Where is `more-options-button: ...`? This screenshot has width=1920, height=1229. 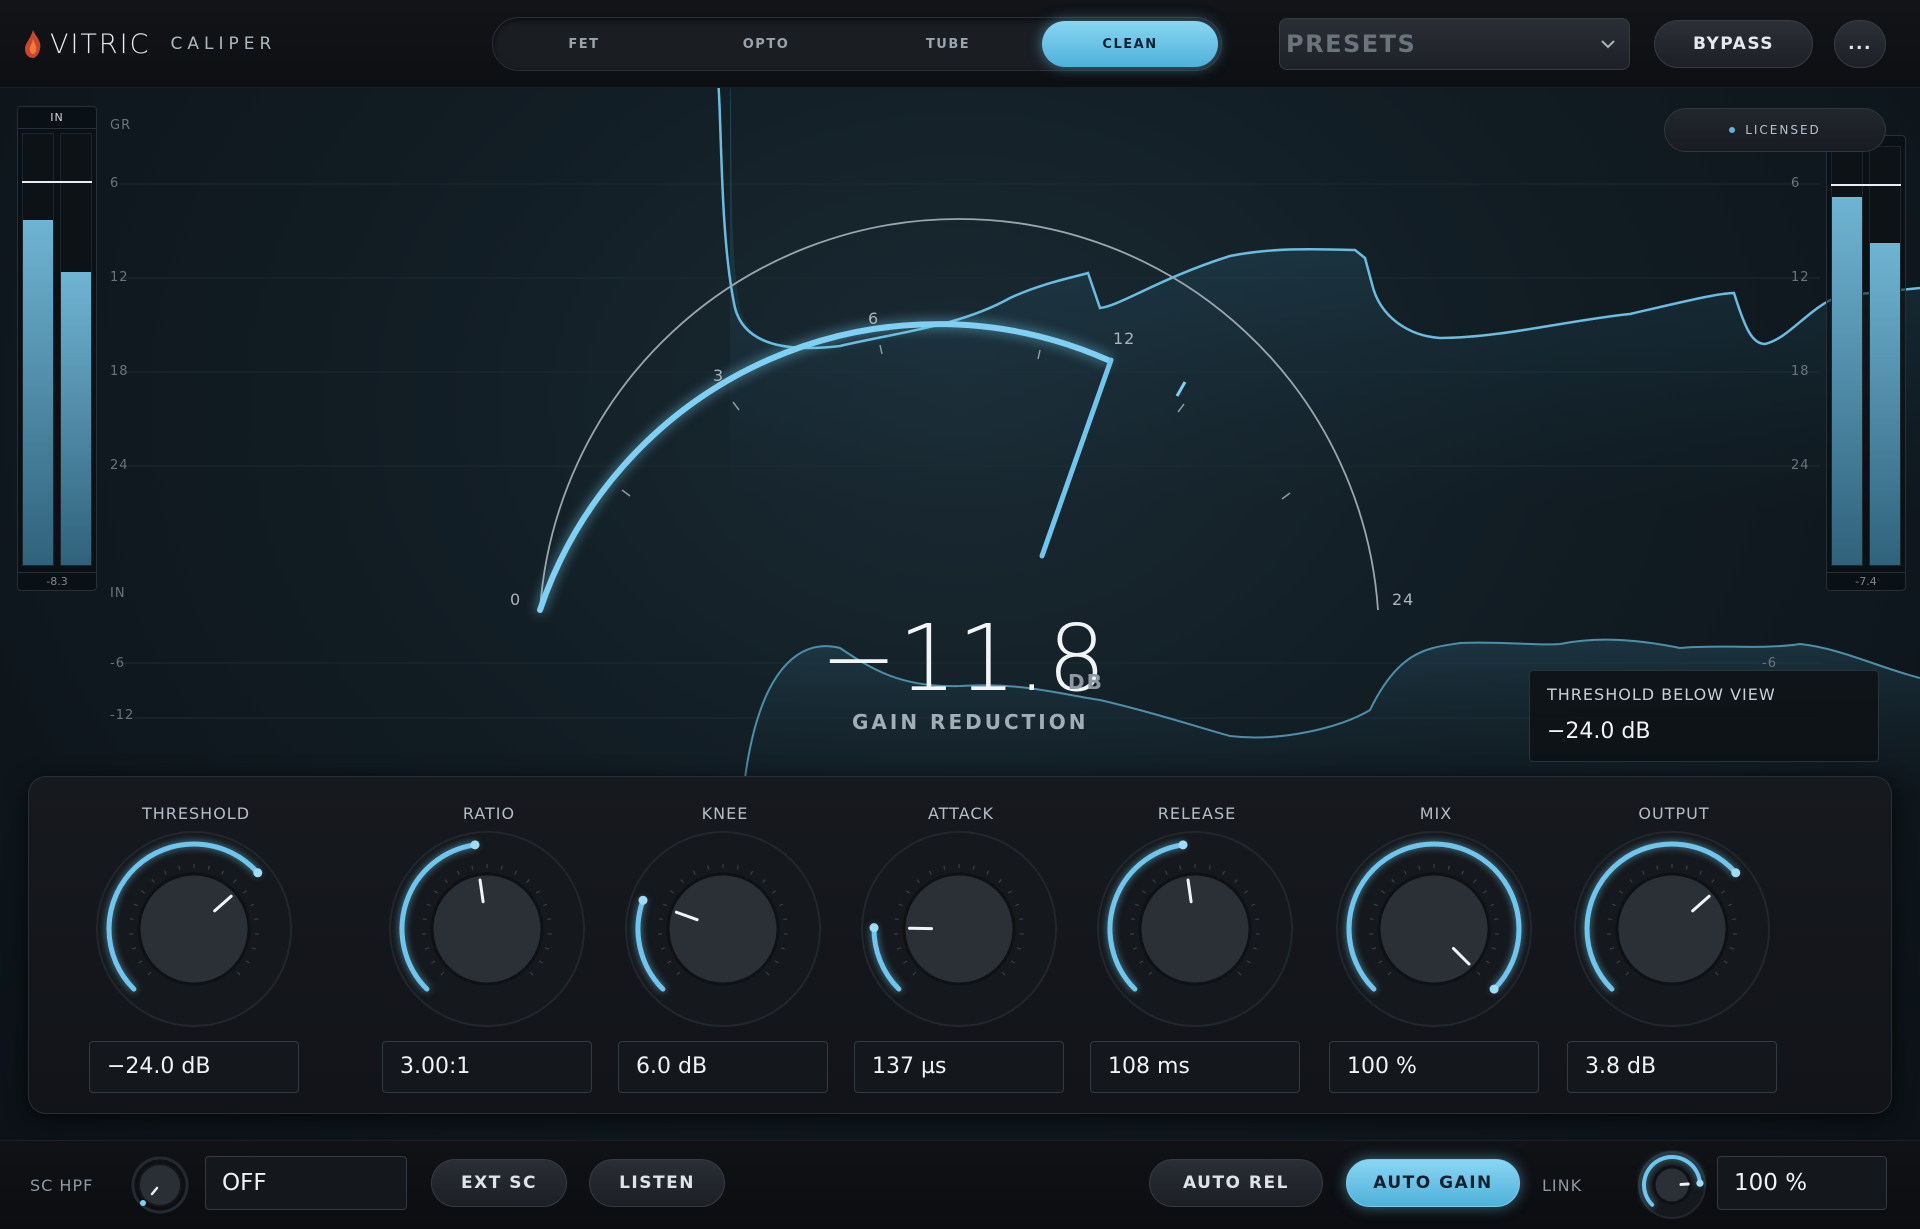
more-options-button: ... is located at coordinates (1860, 44).